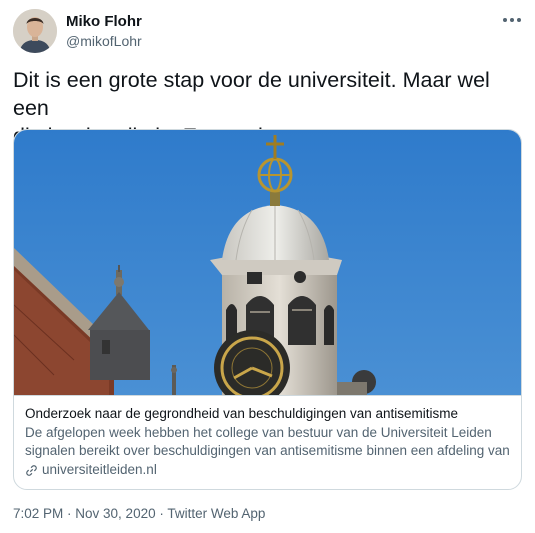 The image size is (535, 533). What do you see at coordinates (104, 21) in the screenshot?
I see `author-name: Miko Flohr` at bounding box center [104, 21].